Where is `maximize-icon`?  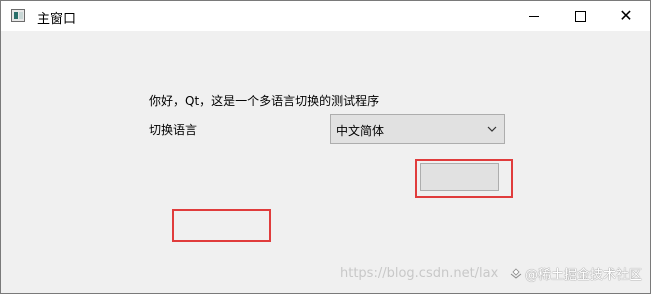
maximize-icon is located at coordinates (580, 16).